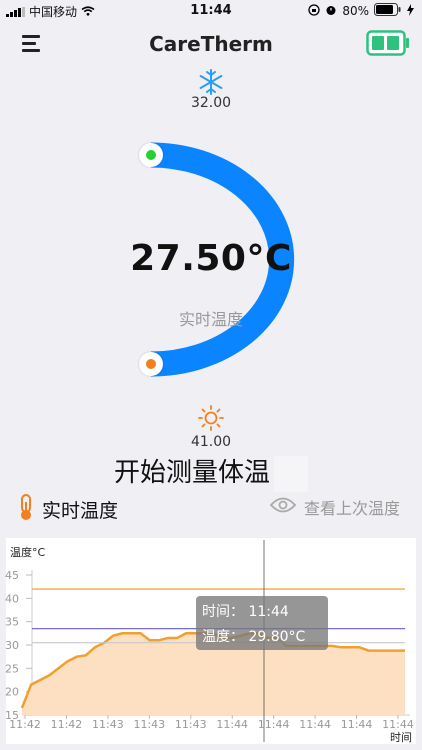 Image resolution: width=422 pixels, height=750 pixels. What do you see at coordinates (12, 645) in the screenshot?
I see `y-tick-label: 30` at bounding box center [12, 645].